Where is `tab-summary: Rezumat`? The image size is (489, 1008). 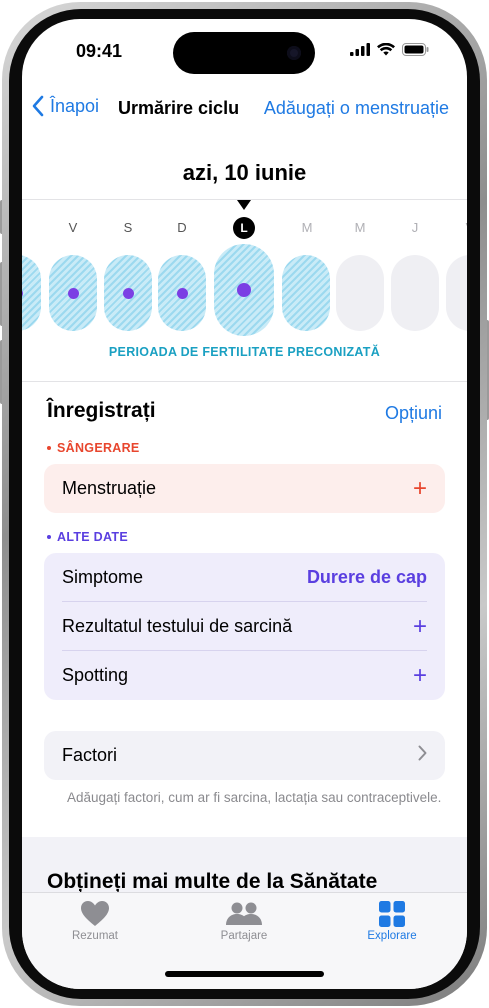 tab-summary: Rezumat is located at coordinates (95, 921).